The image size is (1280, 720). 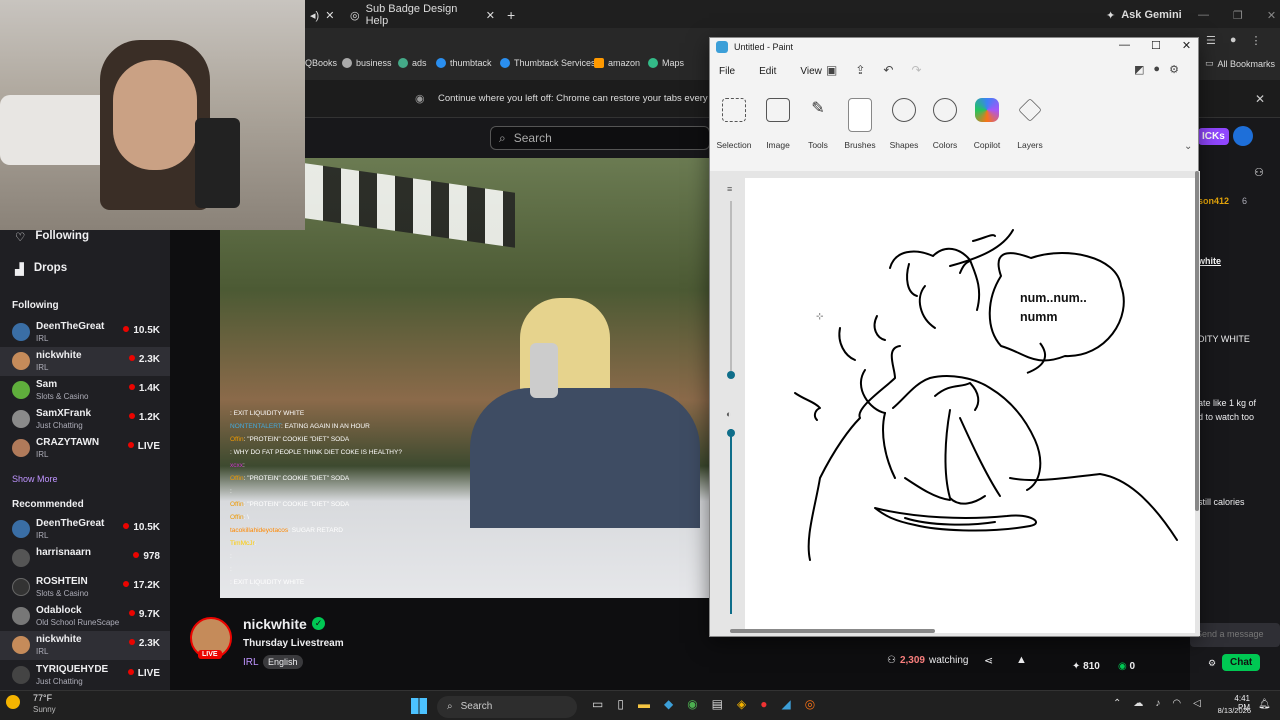 What do you see at coordinates (507, 707) in the screenshot?
I see `taskbar-search: ⌕ Search` at bounding box center [507, 707].